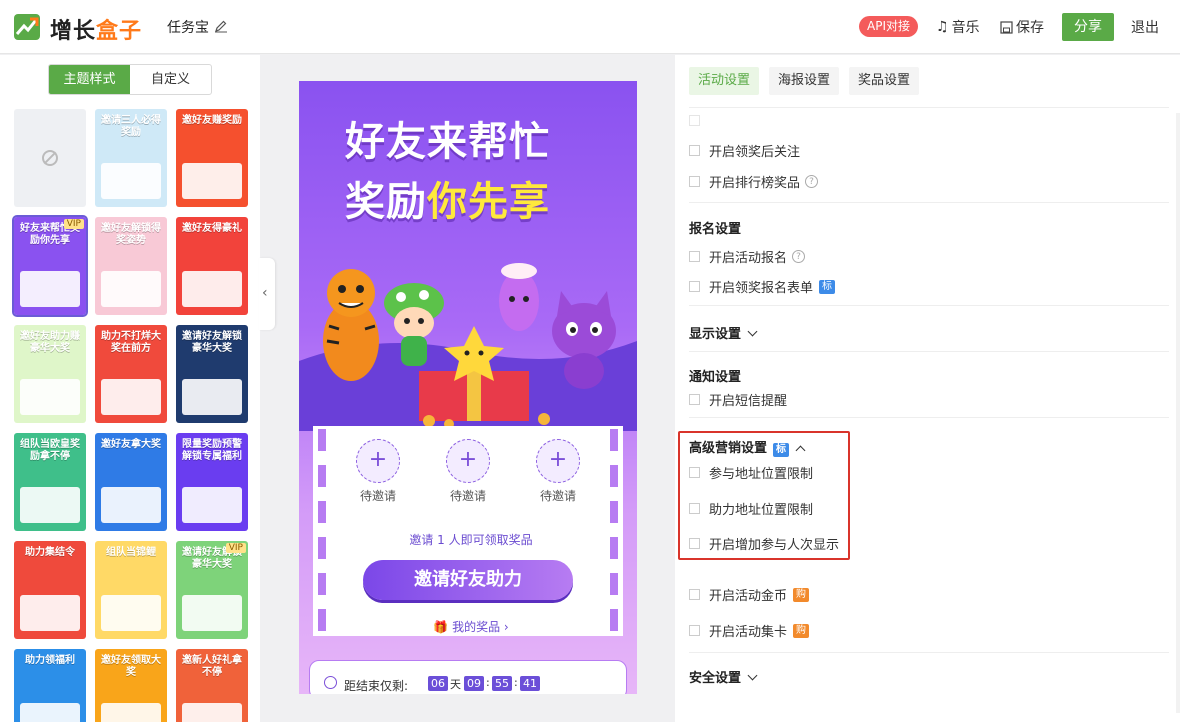 The height and width of the screenshot is (722, 1180). I want to click on edit-icon, so click(221, 26).